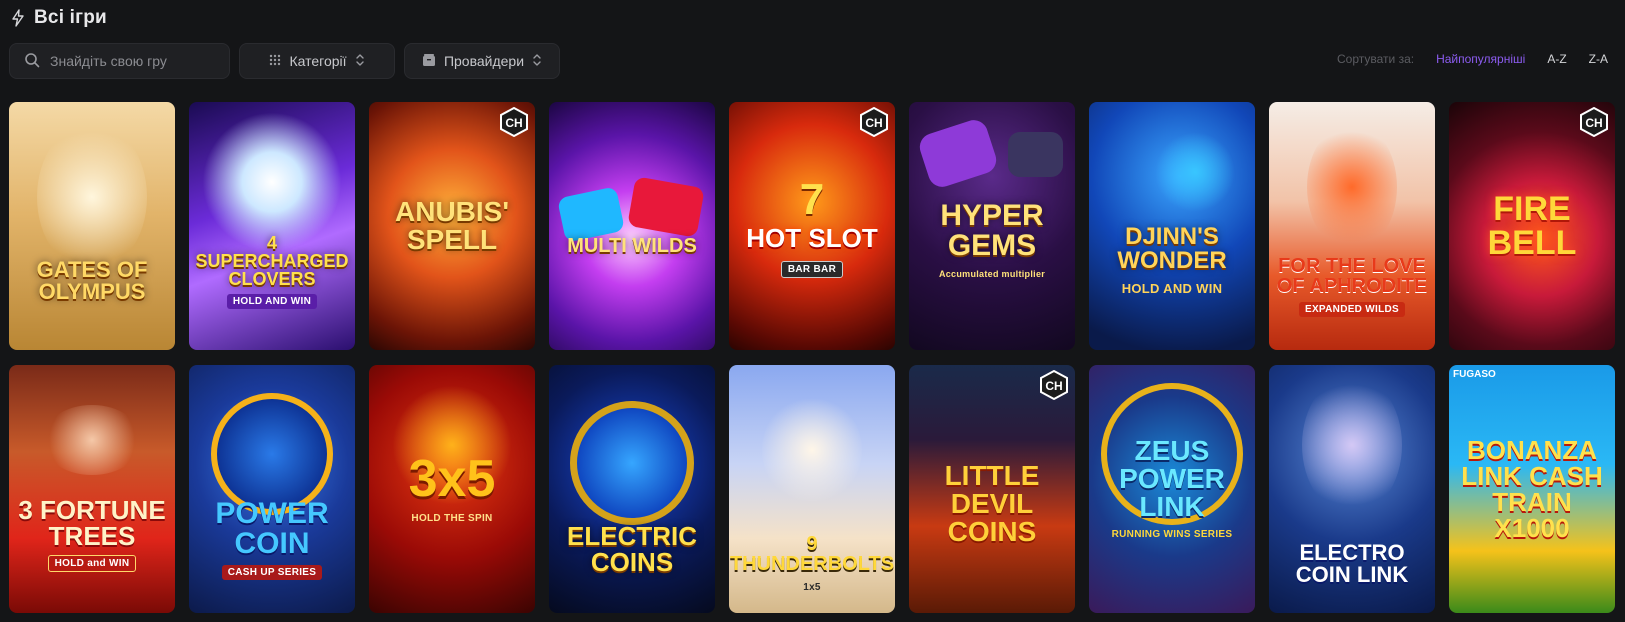 The height and width of the screenshot is (622, 1625). I want to click on game-card: 4 Supercharged Clovers HOLD AND WIN, so click(272, 226).